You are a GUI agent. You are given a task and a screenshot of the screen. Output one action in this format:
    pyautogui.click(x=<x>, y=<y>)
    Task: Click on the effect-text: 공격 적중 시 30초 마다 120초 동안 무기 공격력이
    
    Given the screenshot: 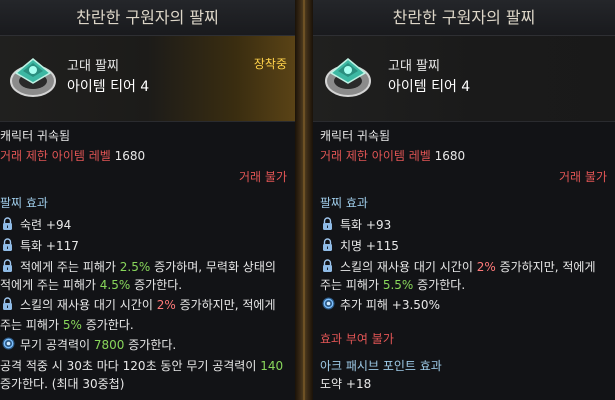 What is the action you would take?
    pyautogui.click(x=130, y=366)
    